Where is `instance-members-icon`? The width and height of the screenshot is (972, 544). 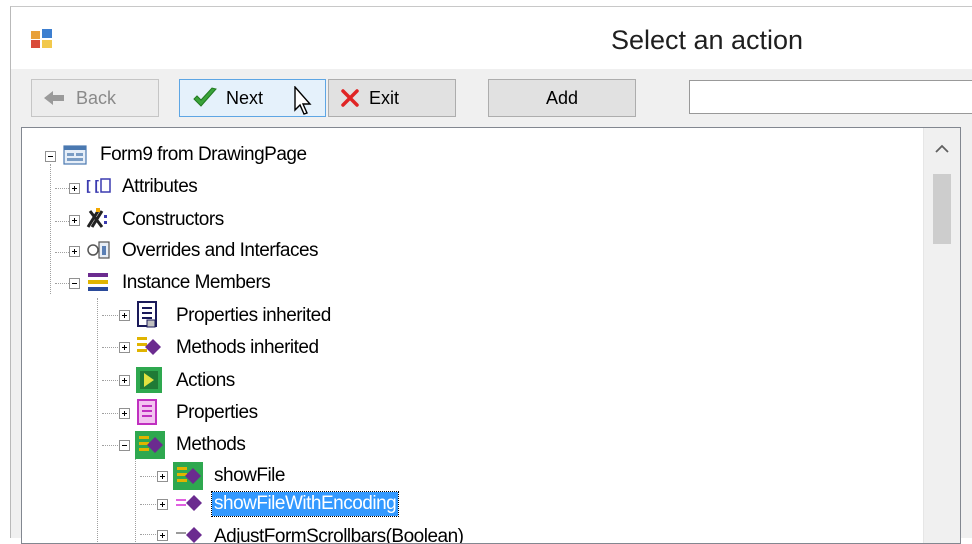
instance-members-icon is located at coordinates (98, 282).